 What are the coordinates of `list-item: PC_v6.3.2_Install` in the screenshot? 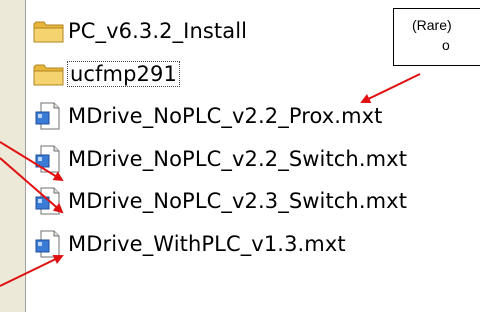 It's located at (139, 31).